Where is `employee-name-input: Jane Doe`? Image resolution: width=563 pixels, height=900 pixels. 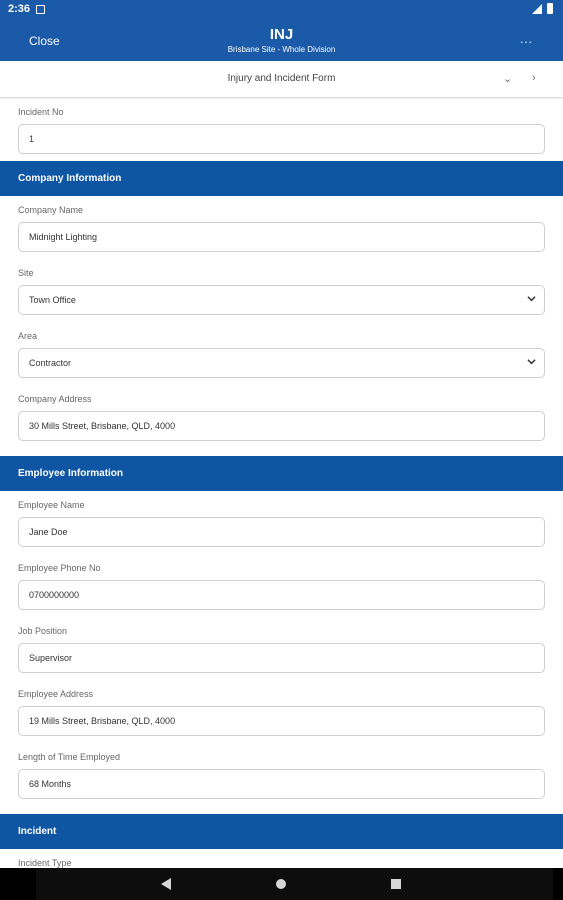
employee-name-input: Jane Doe is located at coordinates (281, 532).